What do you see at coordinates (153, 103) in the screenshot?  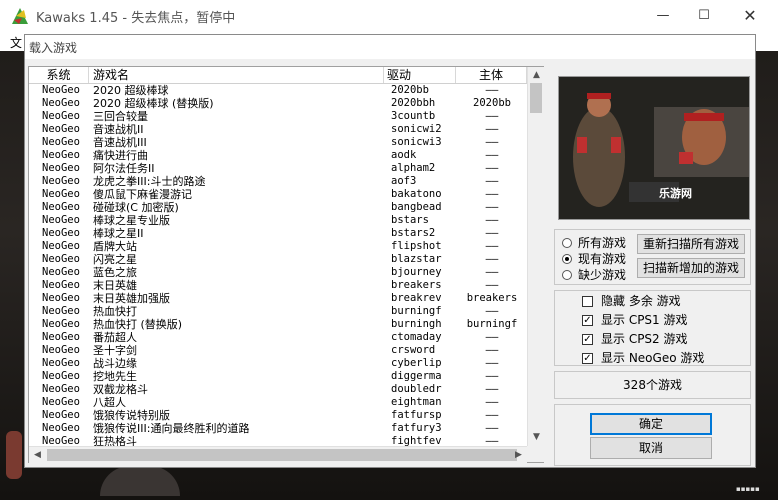 I see `cell-game-name: 2020 超级棒球 (替换版)` at bounding box center [153, 103].